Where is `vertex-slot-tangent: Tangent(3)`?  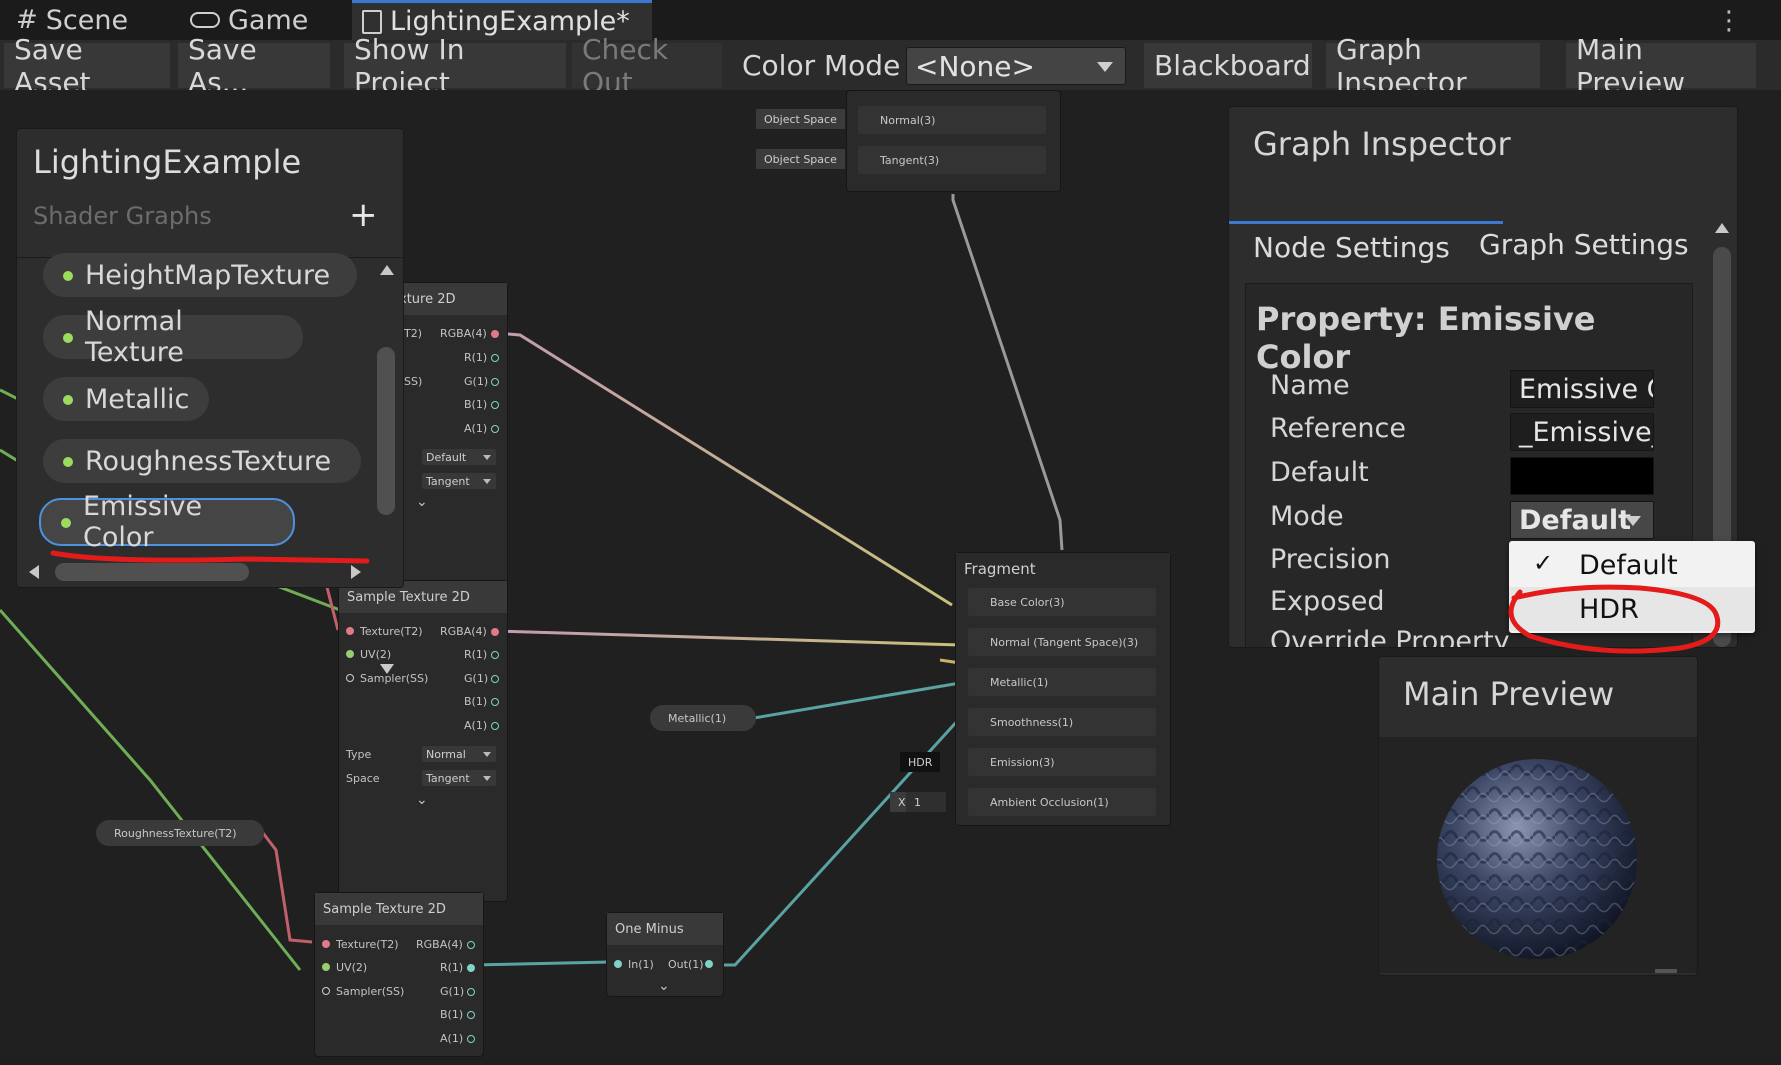 vertex-slot-tangent: Tangent(3) is located at coordinates (952, 160).